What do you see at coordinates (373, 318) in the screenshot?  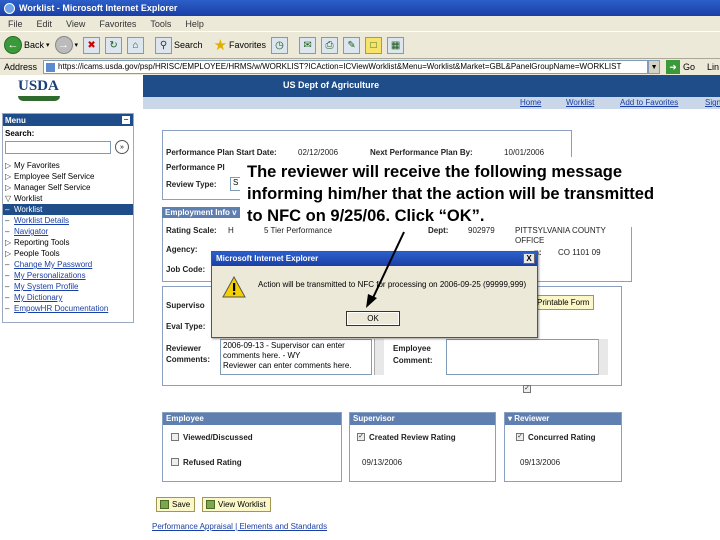 I see `dialog-ok-button: OK` at bounding box center [373, 318].